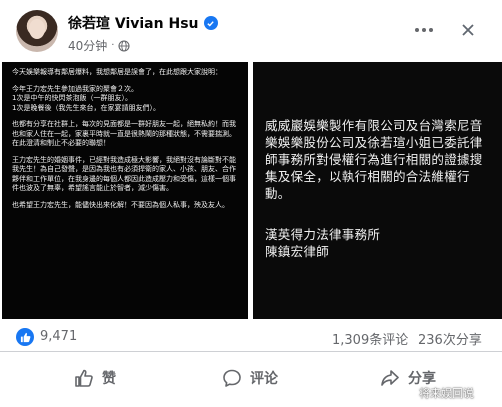 The image size is (502, 407). I want to click on avatar-face, so click(37, 29).